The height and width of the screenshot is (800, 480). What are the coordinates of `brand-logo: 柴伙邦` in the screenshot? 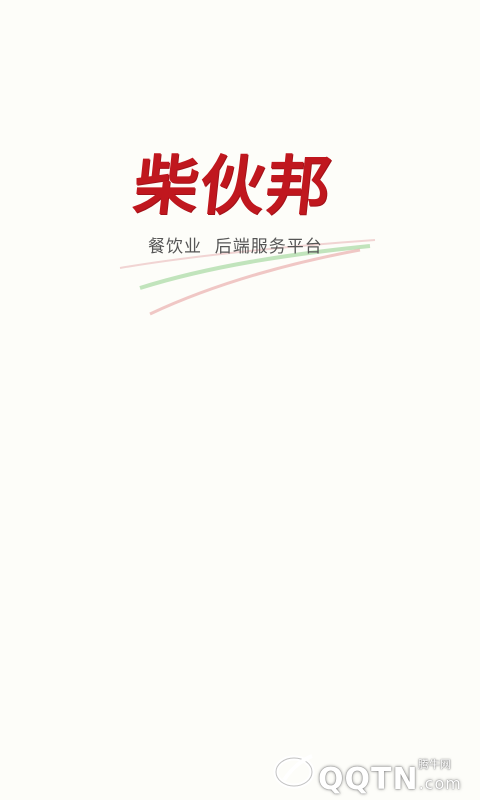 It's located at (233, 187).